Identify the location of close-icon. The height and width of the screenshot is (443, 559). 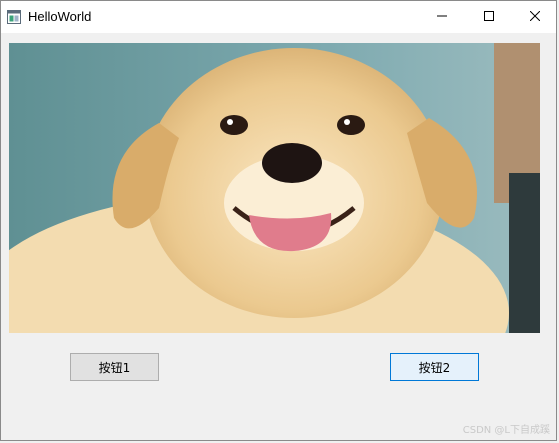
(535, 17).